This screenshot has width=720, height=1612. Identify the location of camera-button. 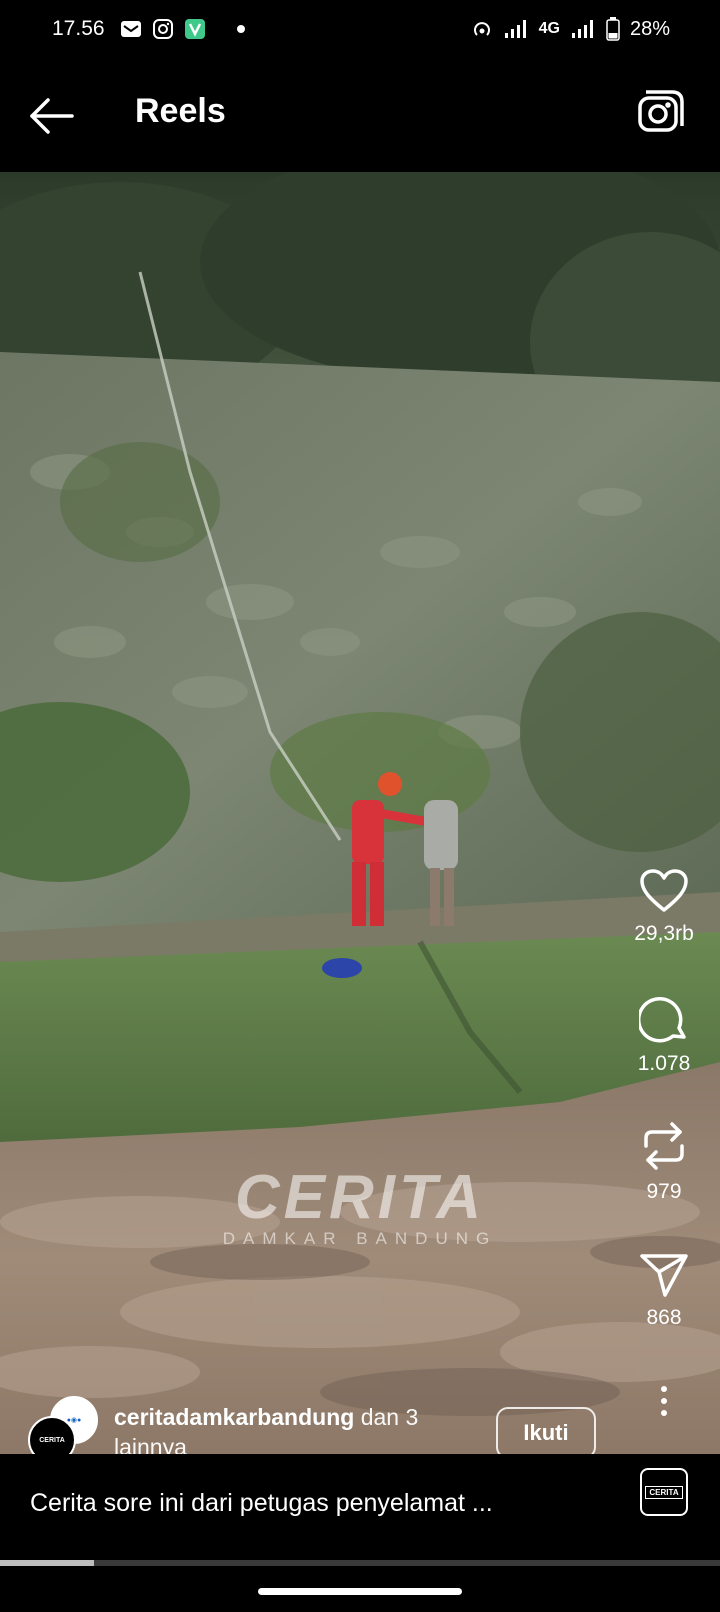
(660, 114).